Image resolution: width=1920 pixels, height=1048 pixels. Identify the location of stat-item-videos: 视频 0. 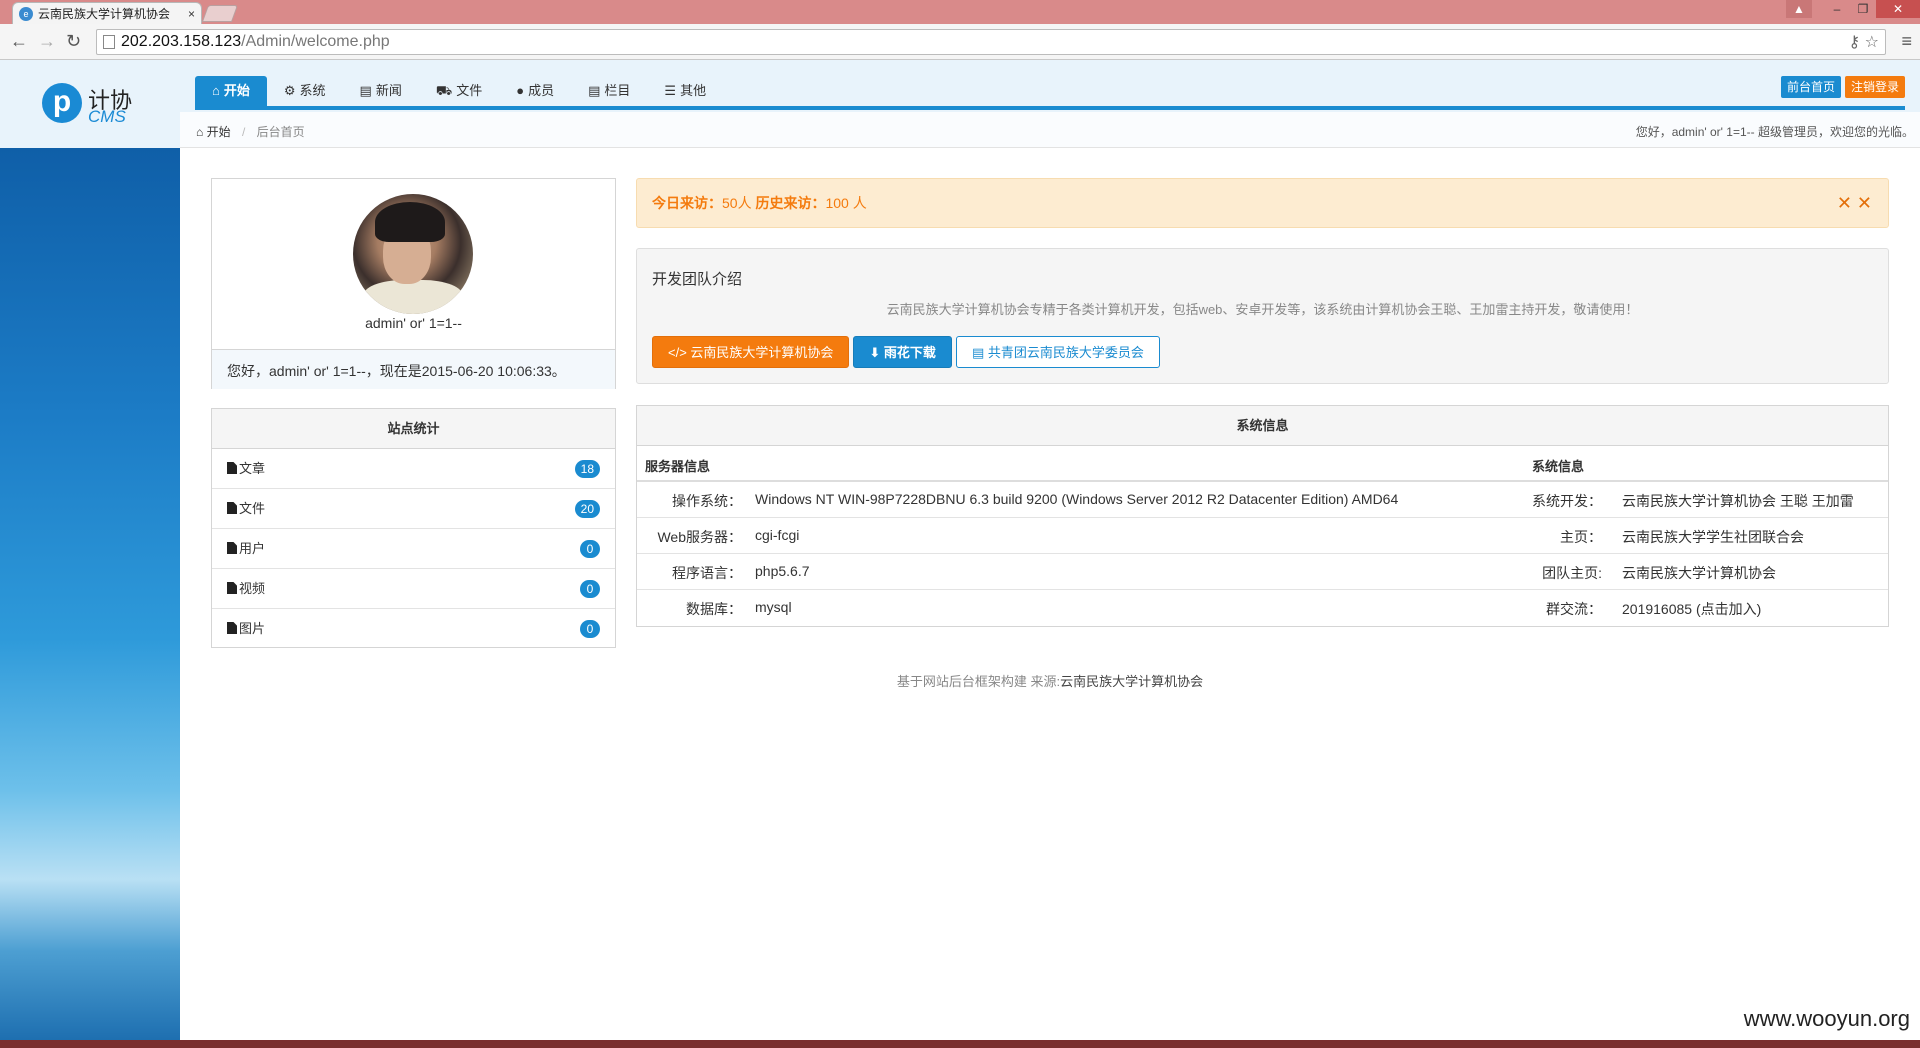
(413, 589).